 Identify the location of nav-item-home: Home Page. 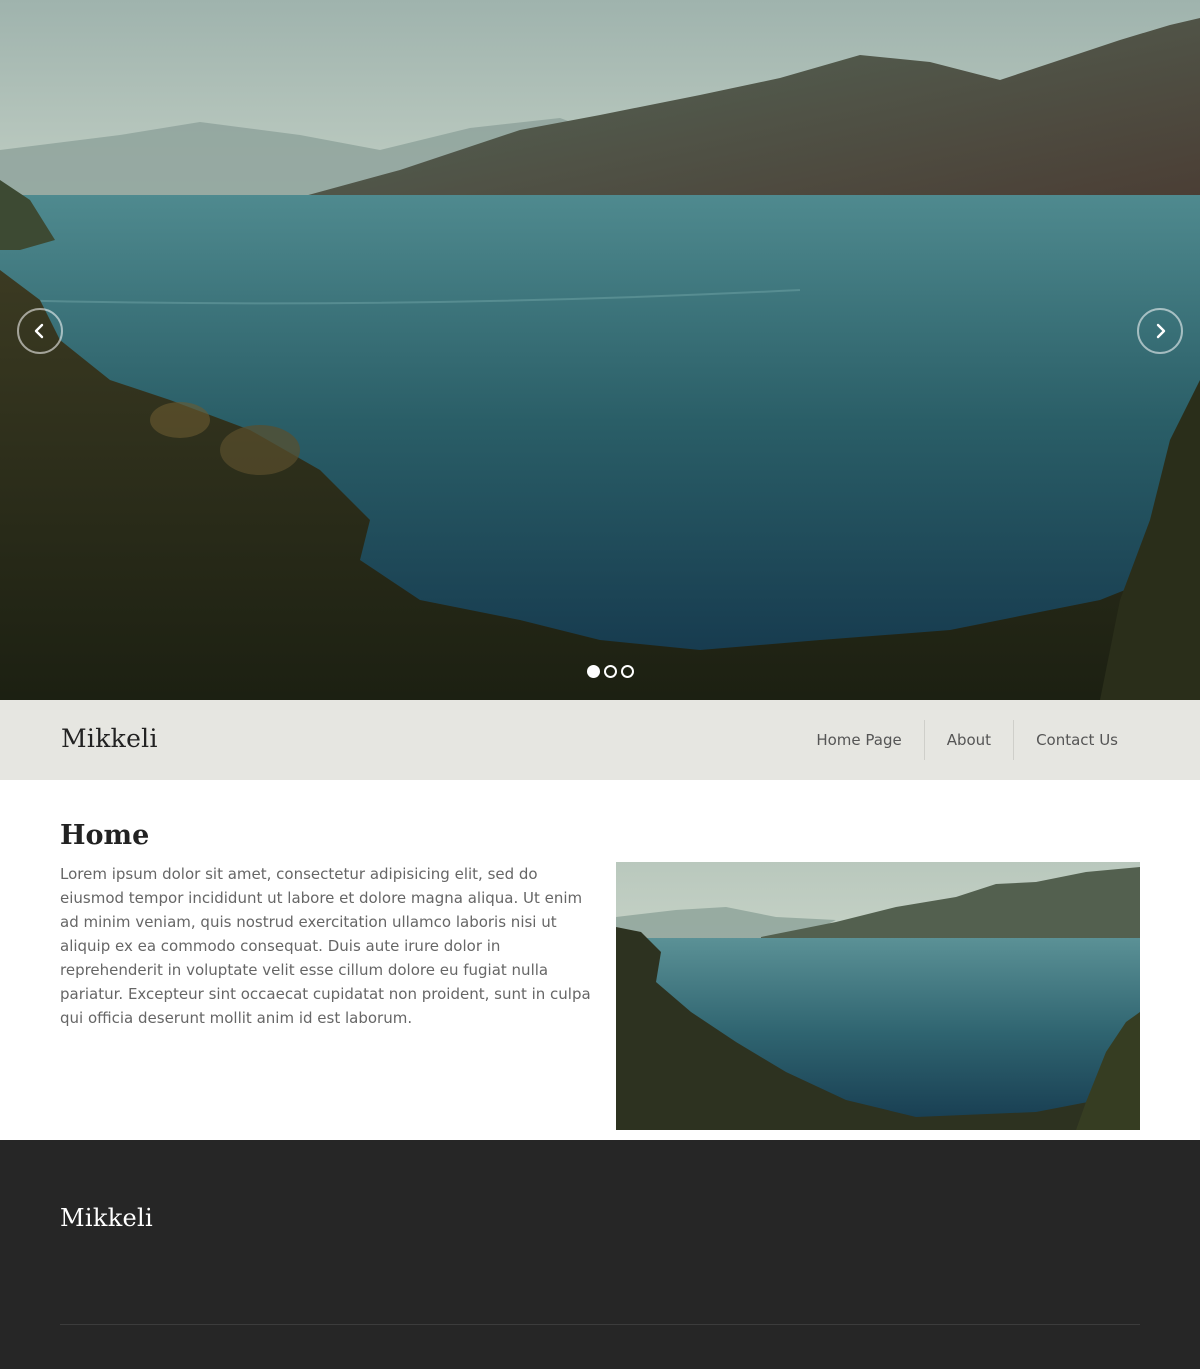
(858, 740).